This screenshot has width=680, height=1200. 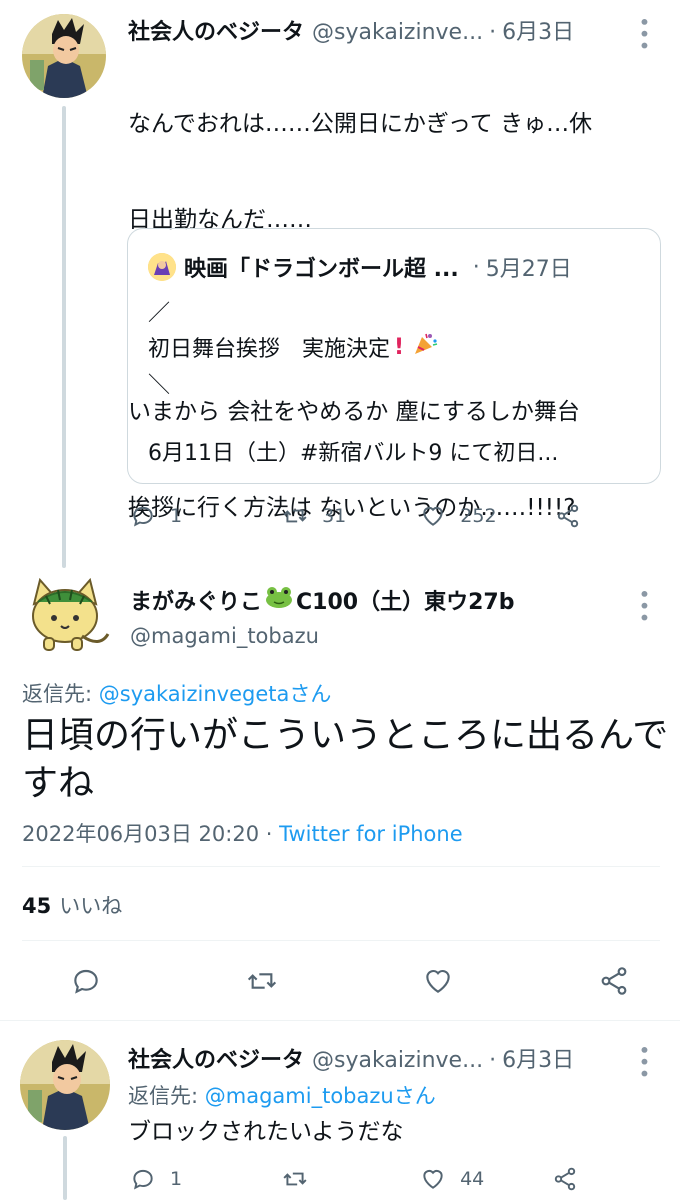 I want to click on quote-line: ／, so click(x=159, y=313).